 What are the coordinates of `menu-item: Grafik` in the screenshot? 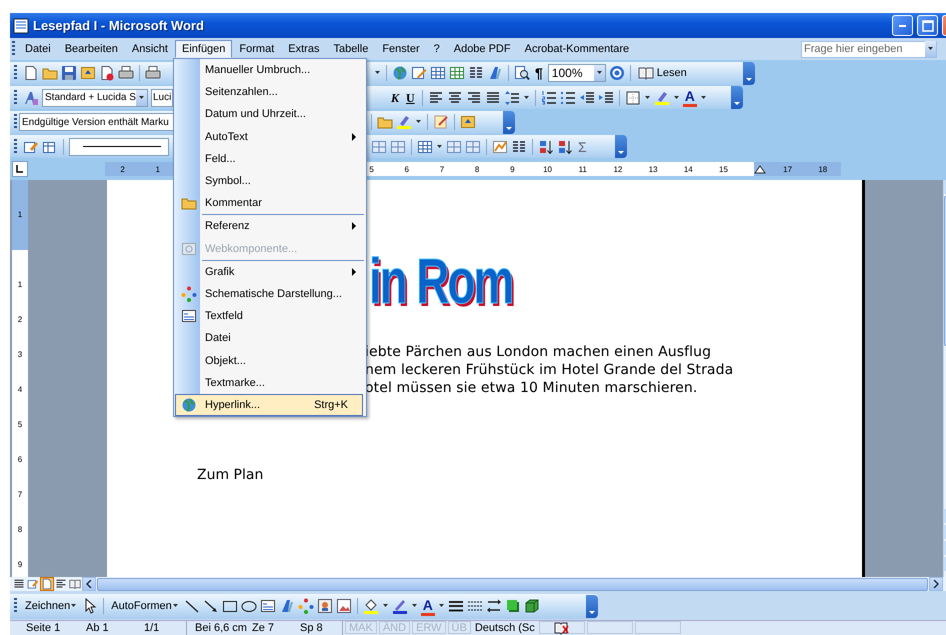 It's located at (269, 271).